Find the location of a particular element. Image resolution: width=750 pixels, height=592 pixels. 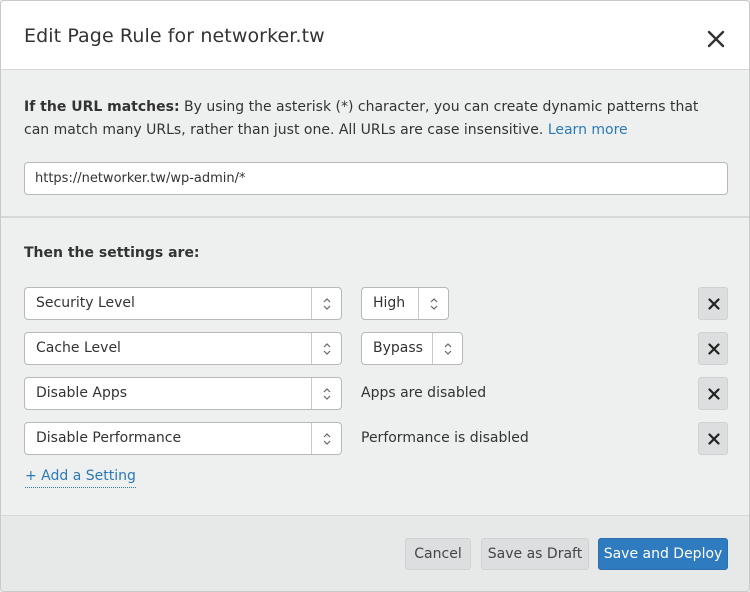

section-divider is located at coordinates (375, 217).